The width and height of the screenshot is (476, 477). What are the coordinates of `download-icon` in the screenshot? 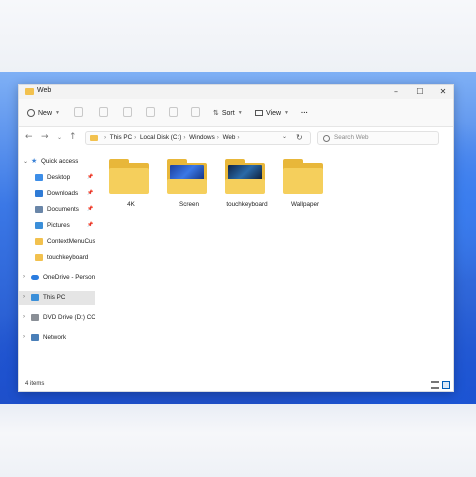 It's located at (39, 193).